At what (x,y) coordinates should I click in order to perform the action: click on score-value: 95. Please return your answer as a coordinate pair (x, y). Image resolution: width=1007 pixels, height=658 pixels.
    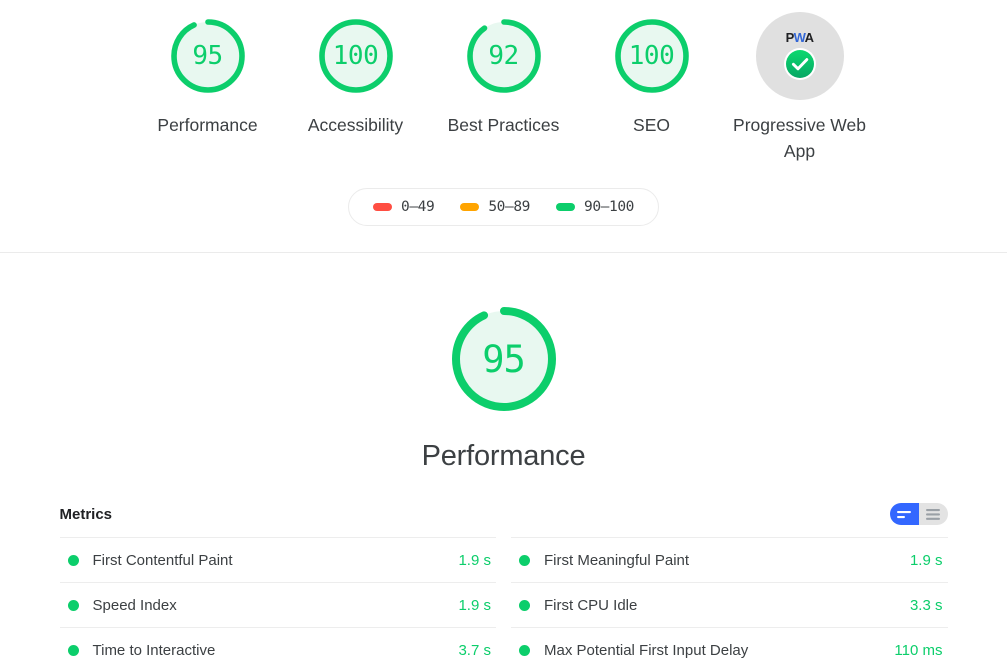
    Looking at the image, I should click on (207, 56).